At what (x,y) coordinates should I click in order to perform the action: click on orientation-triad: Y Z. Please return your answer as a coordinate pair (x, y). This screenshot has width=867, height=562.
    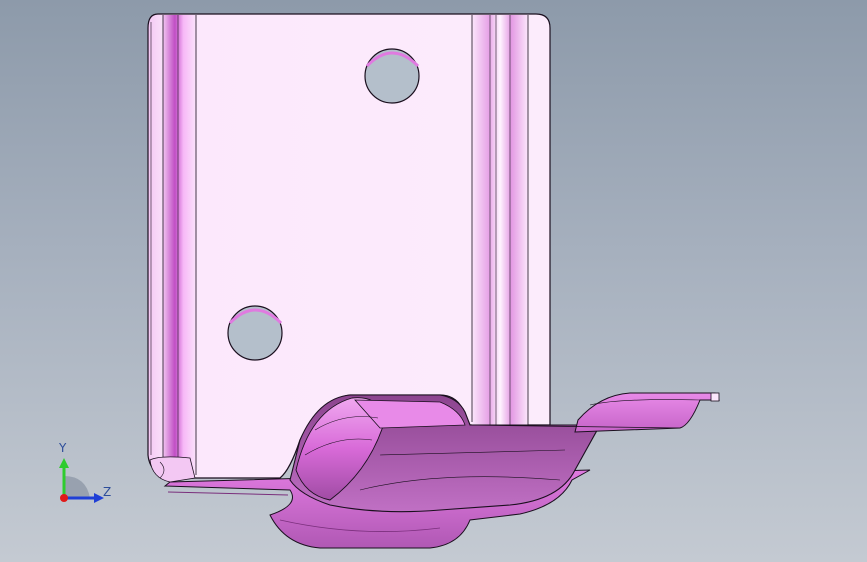
    Looking at the image, I should click on (80, 476).